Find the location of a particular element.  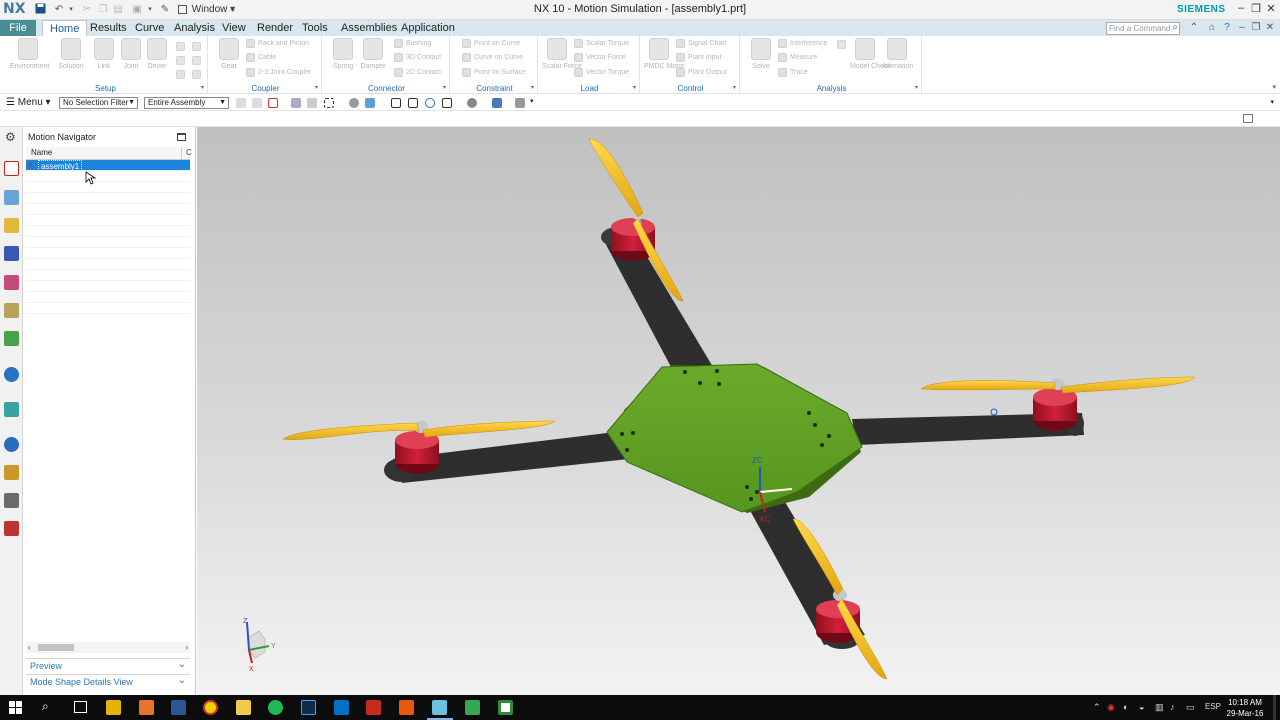

mode-shape-panel-header: Mode Shape Details View ⌄ is located at coordinates (108, 681).